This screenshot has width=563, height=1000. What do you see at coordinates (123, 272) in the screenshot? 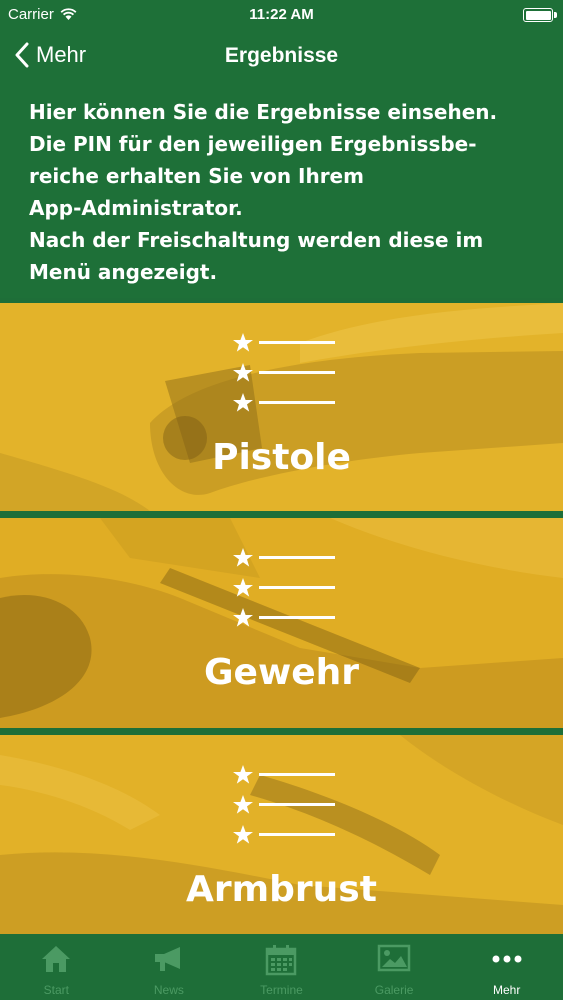
I see `intro-line: Menü angezeigt.` at bounding box center [123, 272].